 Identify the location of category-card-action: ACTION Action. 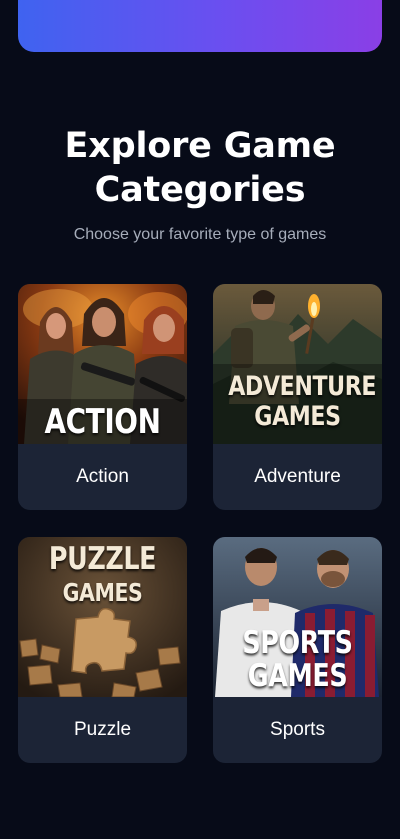
(102, 397).